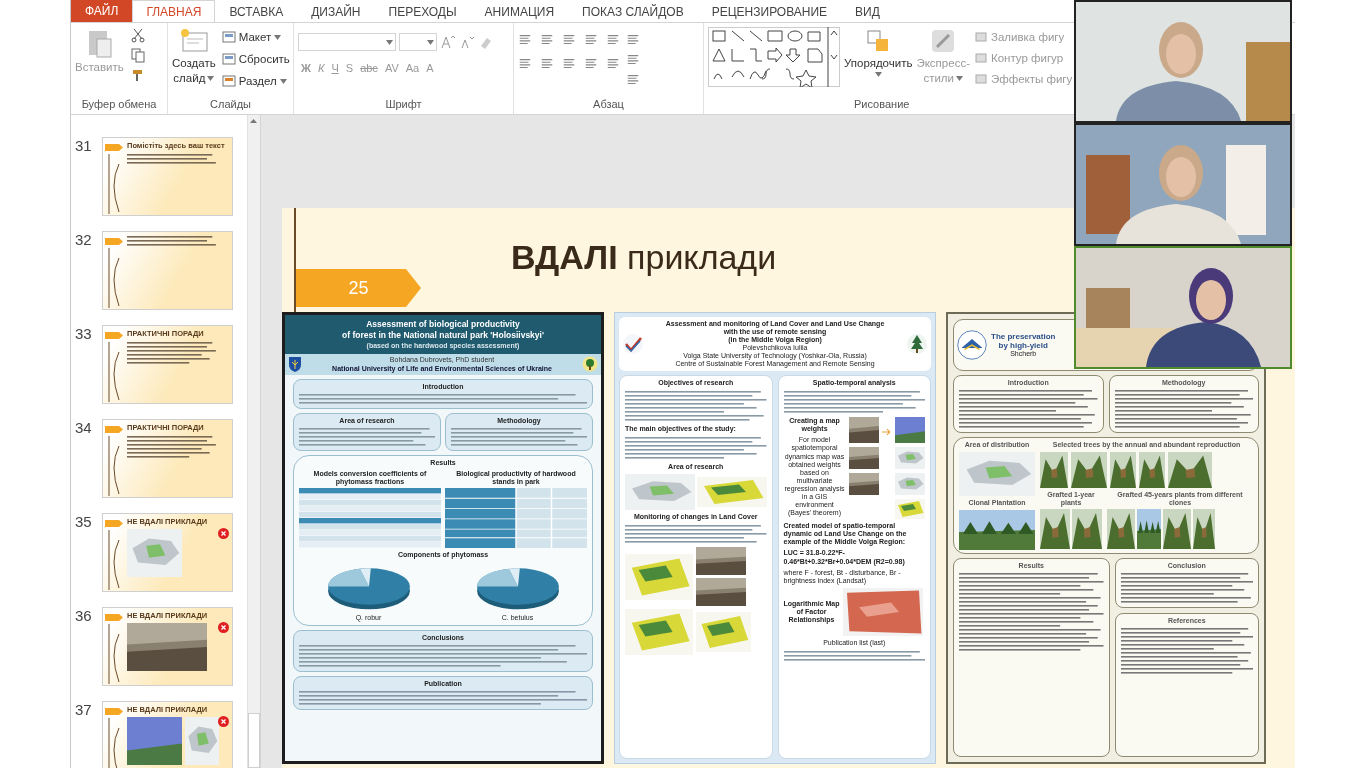 The height and width of the screenshot is (768, 1366). Describe the element at coordinates (569, 40) in the screenshot. I see `decrease-indent-icon` at that location.